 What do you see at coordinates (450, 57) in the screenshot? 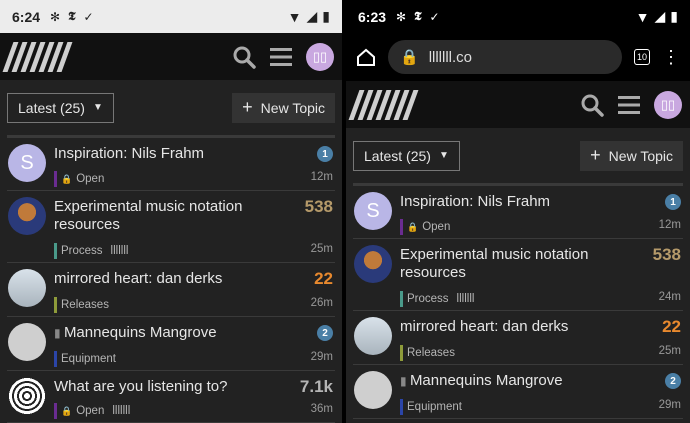
I see `url-text: lllllll.co` at bounding box center [450, 57].